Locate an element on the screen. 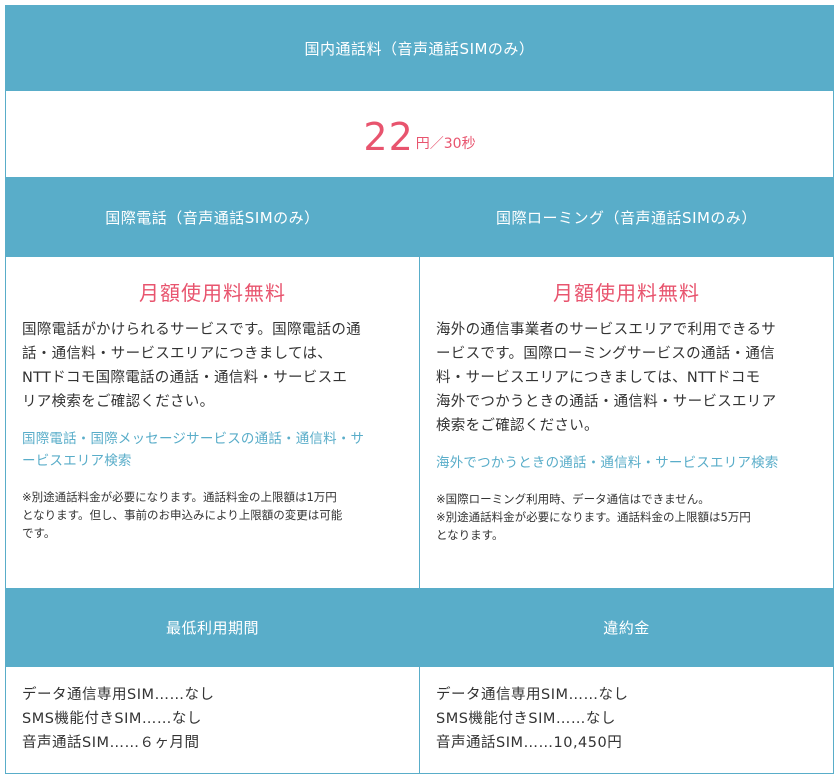  intl-call-header: 国際電話（音声通話SIMのみ） is located at coordinates (212, 217).